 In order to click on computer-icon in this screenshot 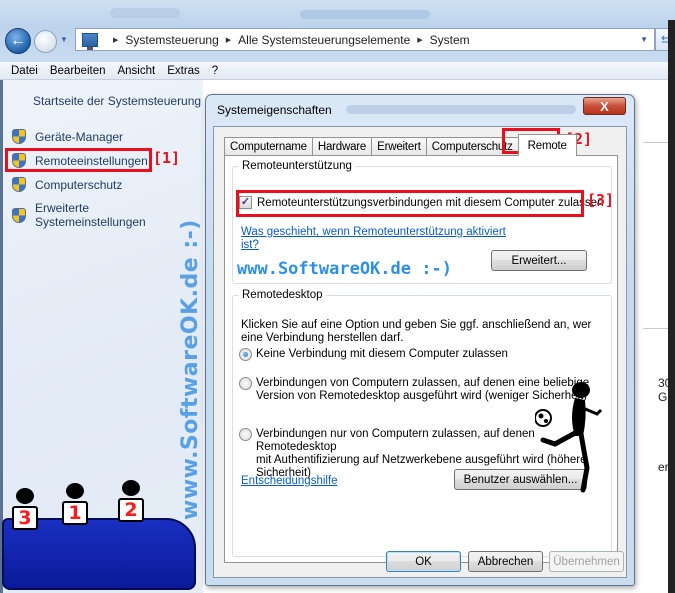, I will do `click(90, 41)`.